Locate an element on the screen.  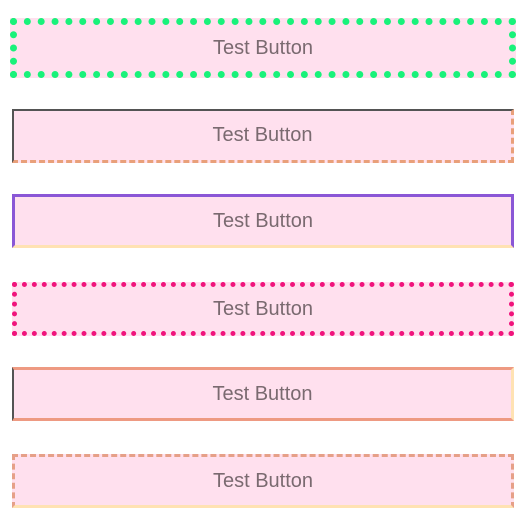
test-button-2: Test Button is located at coordinates (263, 136).